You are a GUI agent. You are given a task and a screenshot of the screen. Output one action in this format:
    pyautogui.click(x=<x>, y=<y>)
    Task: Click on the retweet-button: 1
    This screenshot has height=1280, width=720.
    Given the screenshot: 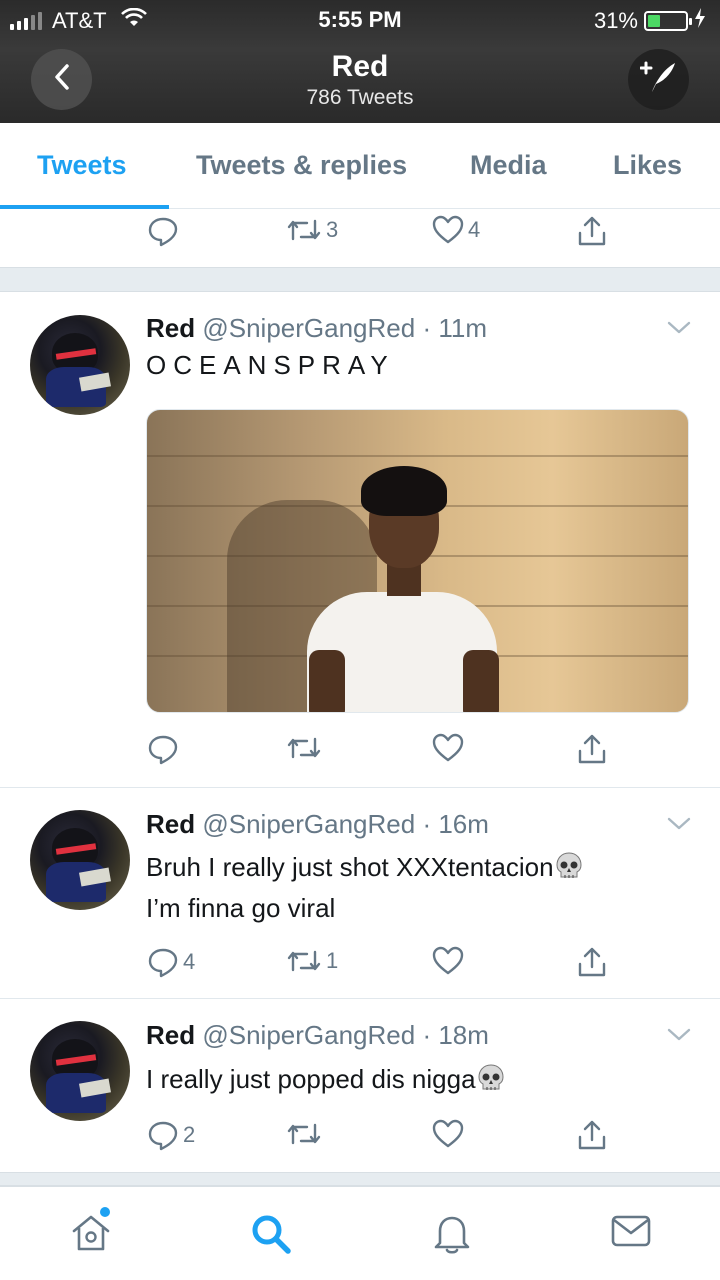 What is the action you would take?
    pyautogui.click(x=312, y=961)
    